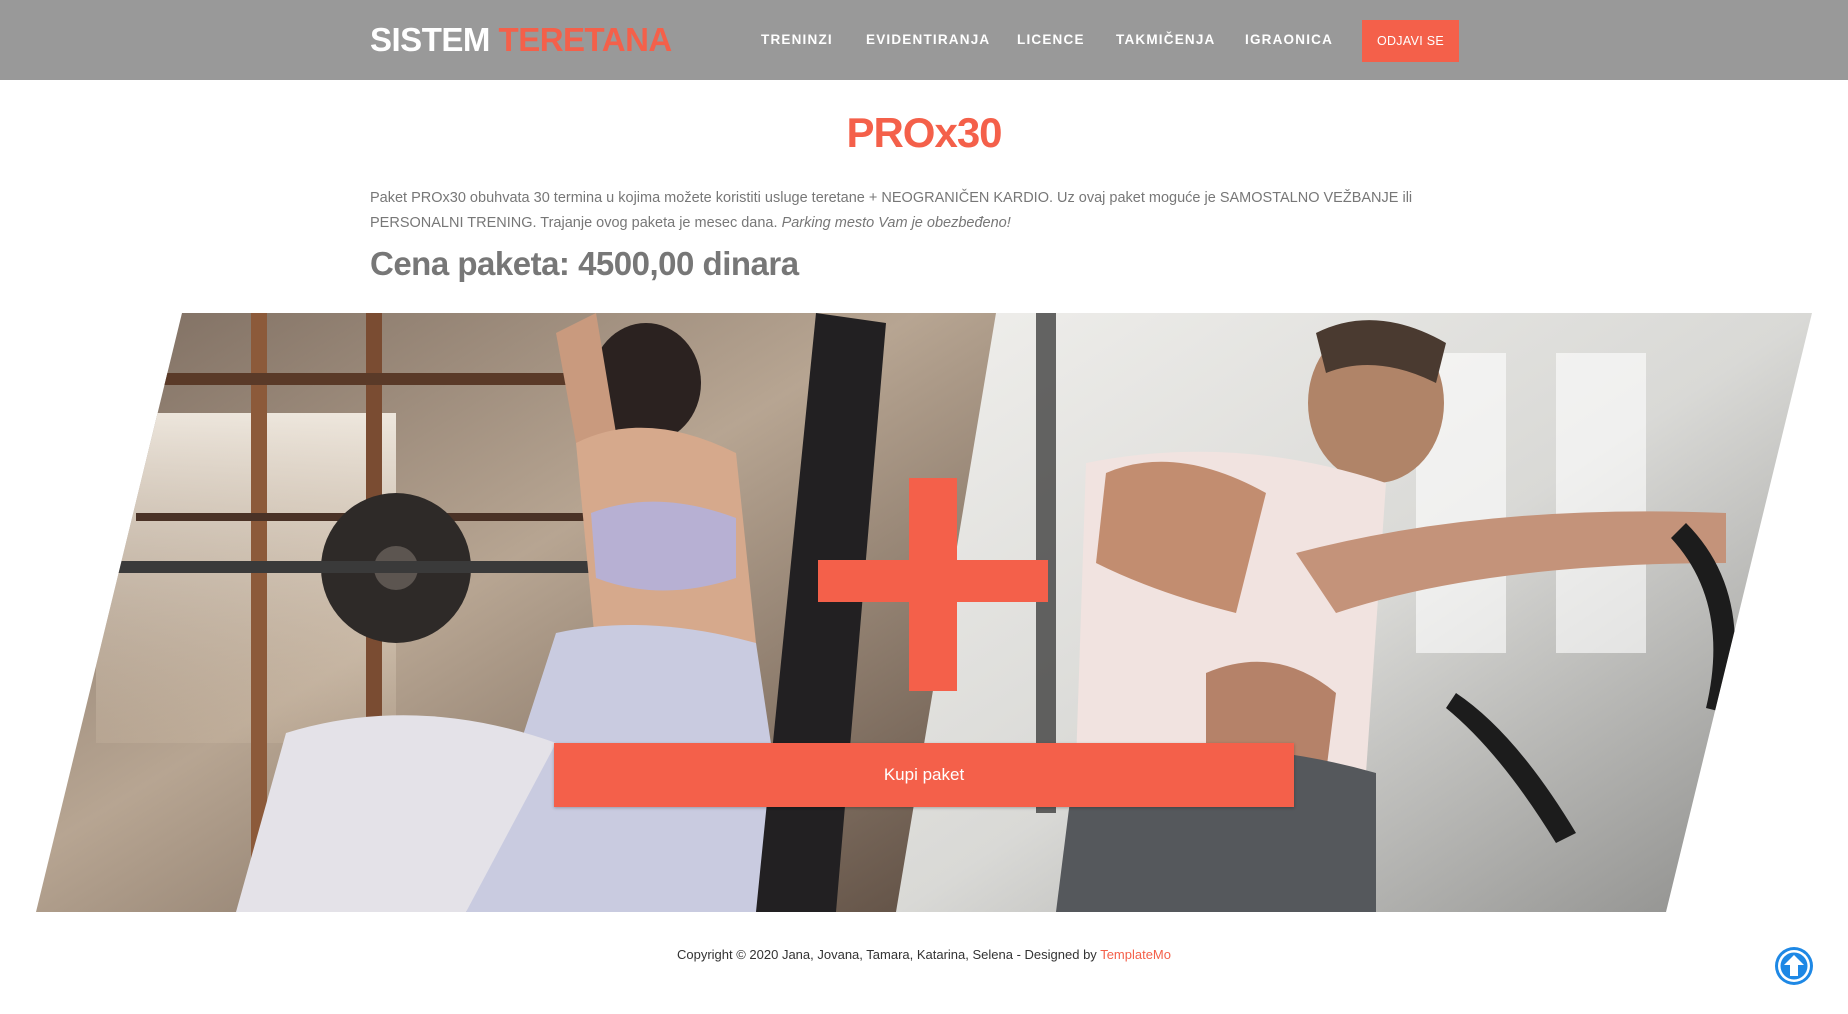 This screenshot has height=1014, width=1848. What do you see at coordinates (1410, 41) in the screenshot?
I see `logout-button: ODJAVI SE` at bounding box center [1410, 41].